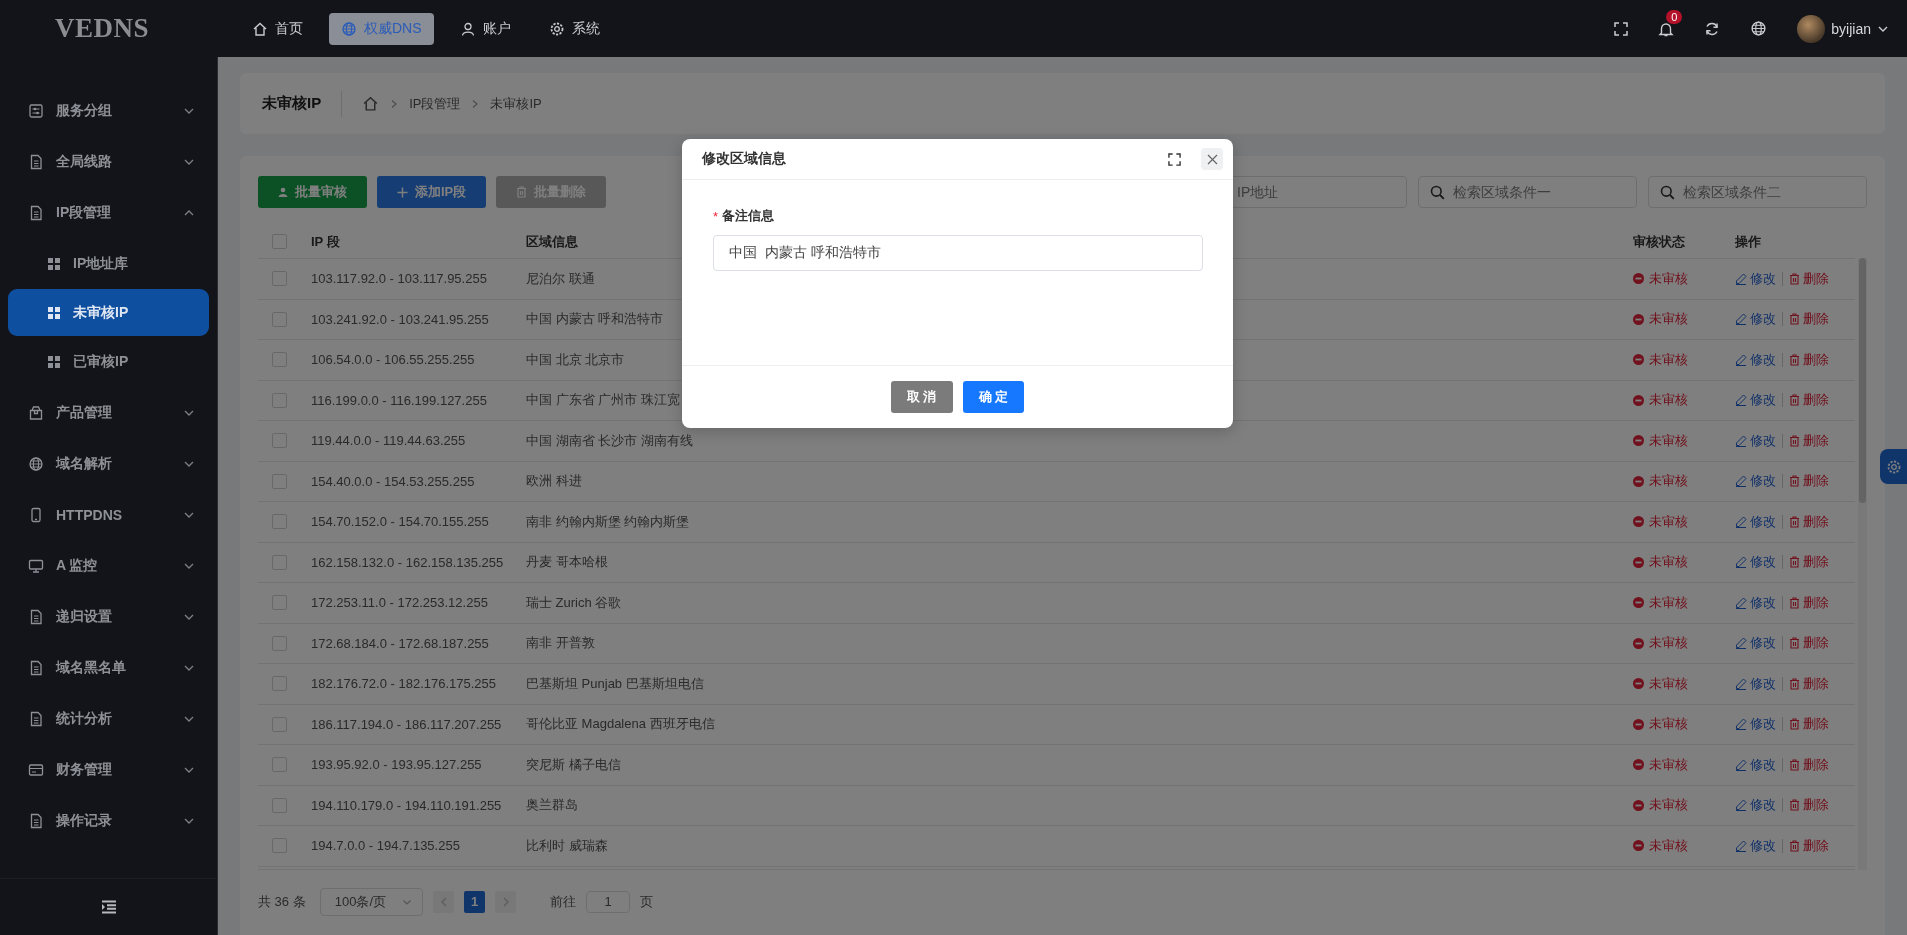 The image size is (1907, 935). What do you see at coordinates (574, 28) in the screenshot?
I see `nav-tab: 系统` at bounding box center [574, 28].